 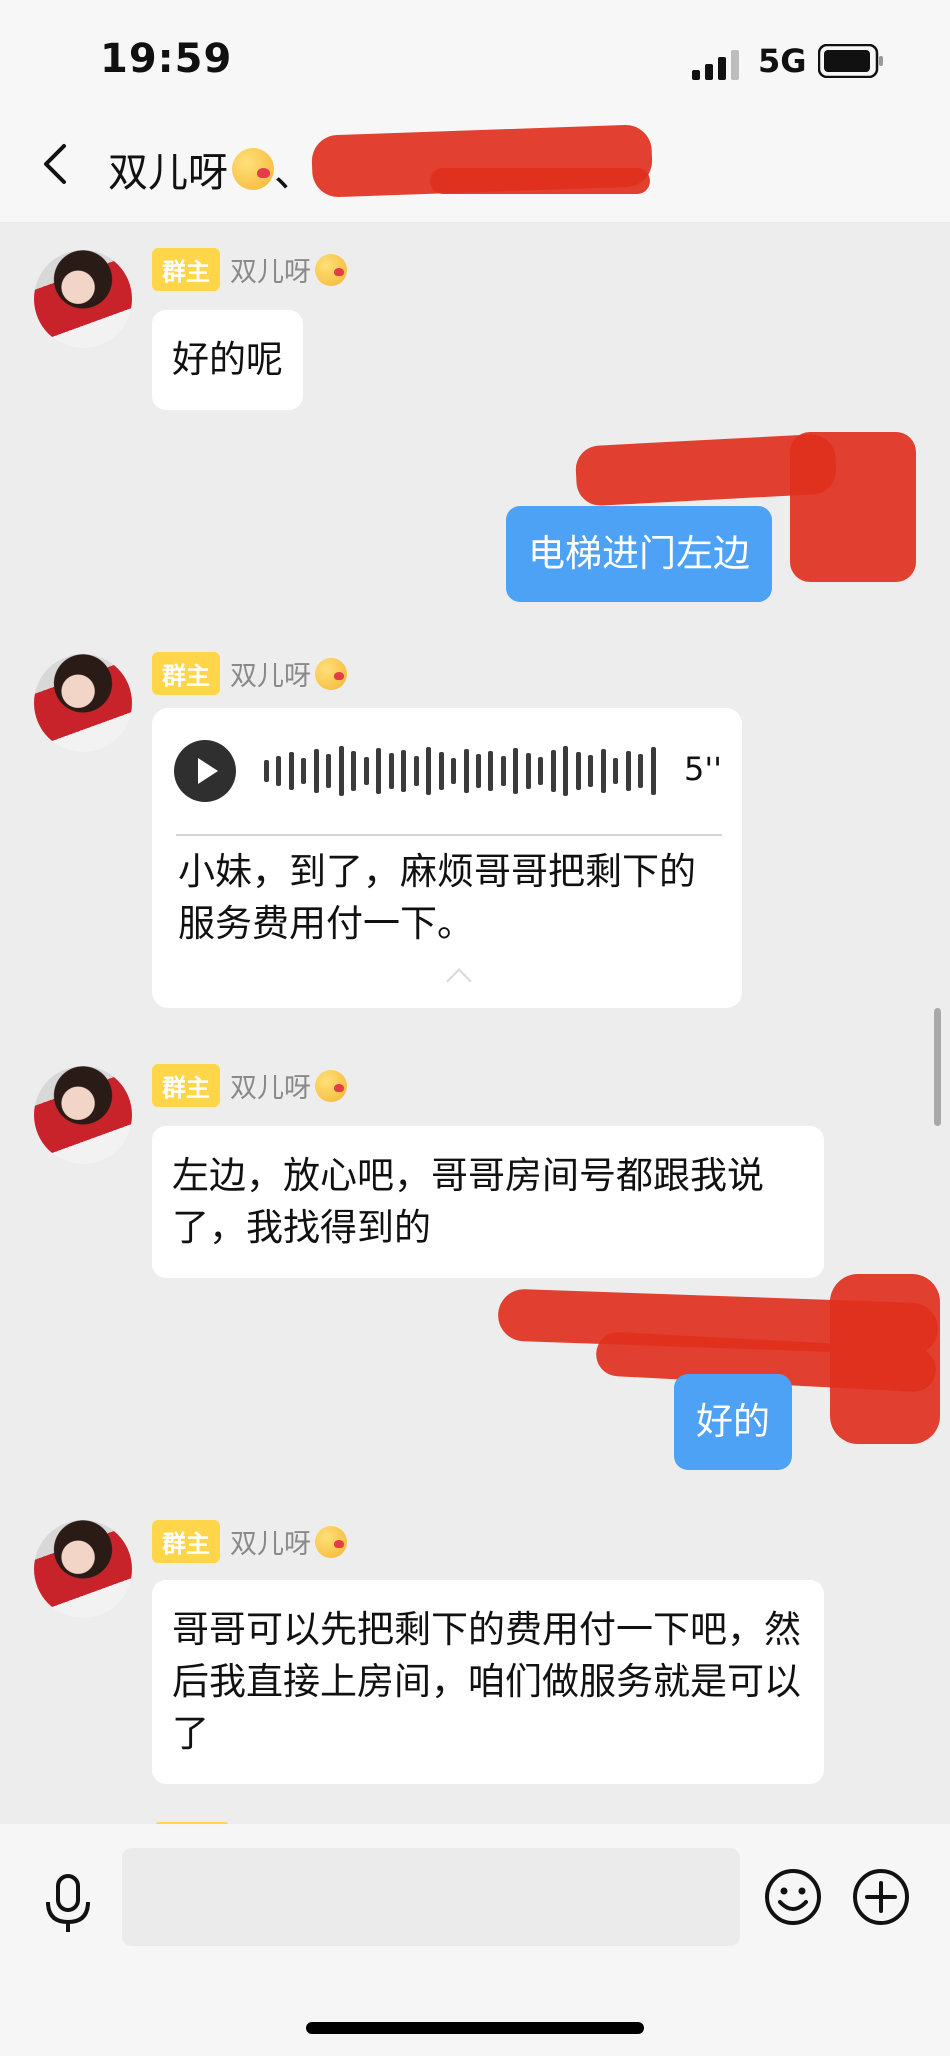 I want to click on input-bar, so click(x=475, y=1940).